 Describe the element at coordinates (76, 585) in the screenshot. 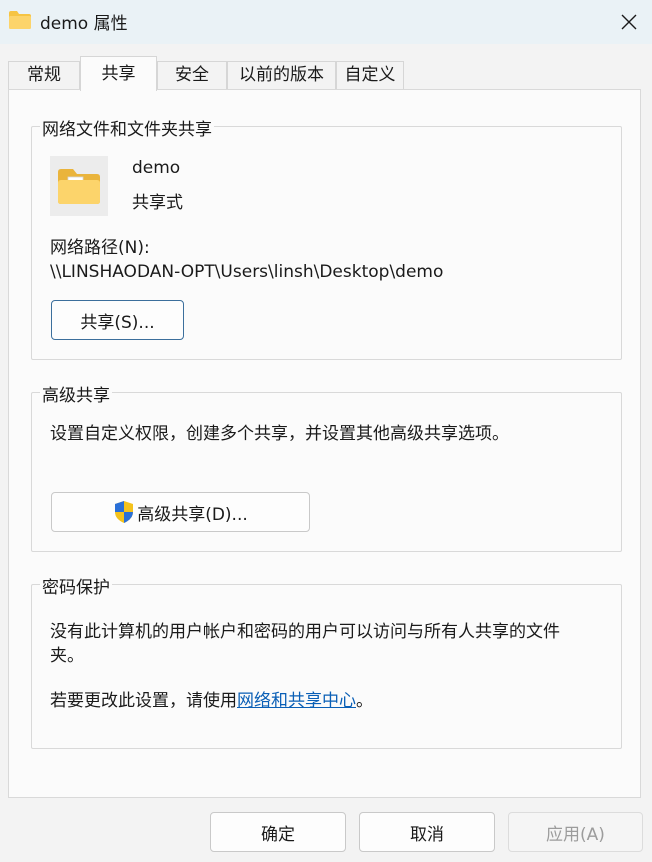

I see `group-title-password-protection: 密码保护` at that location.